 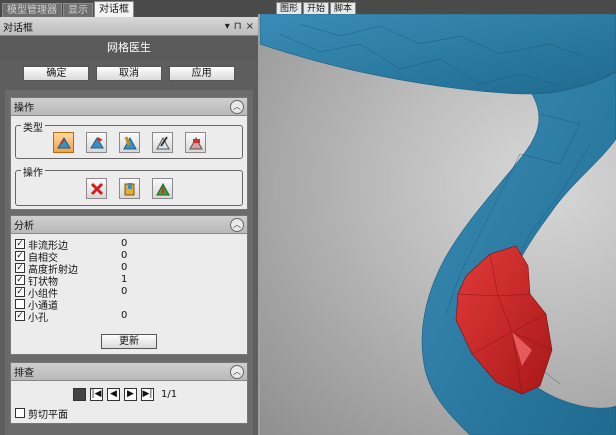 I want to click on apply-button: 应用, so click(x=201, y=73).